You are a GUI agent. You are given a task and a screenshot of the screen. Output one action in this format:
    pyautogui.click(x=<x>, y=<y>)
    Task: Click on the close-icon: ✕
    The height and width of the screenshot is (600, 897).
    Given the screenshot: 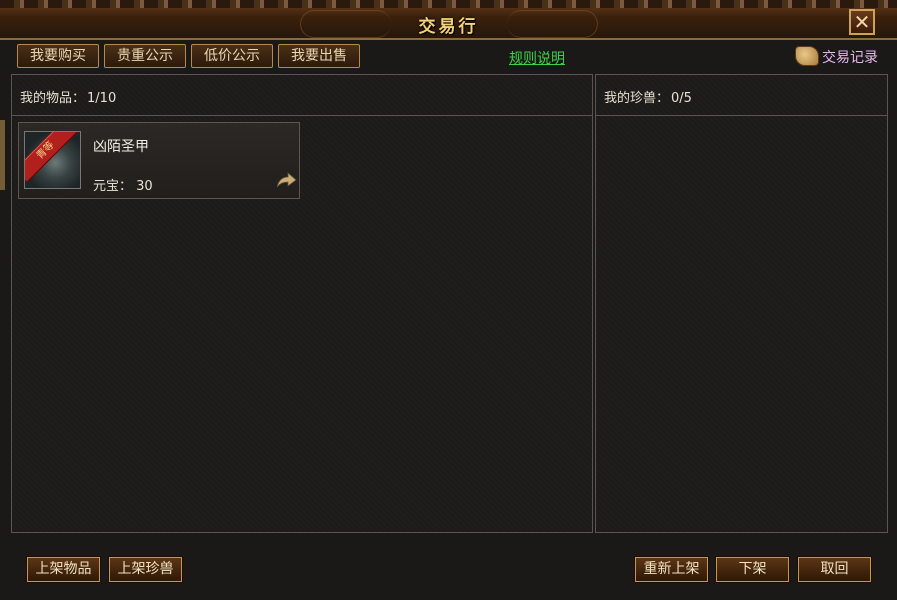 What is the action you would take?
    pyautogui.click(x=862, y=22)
    